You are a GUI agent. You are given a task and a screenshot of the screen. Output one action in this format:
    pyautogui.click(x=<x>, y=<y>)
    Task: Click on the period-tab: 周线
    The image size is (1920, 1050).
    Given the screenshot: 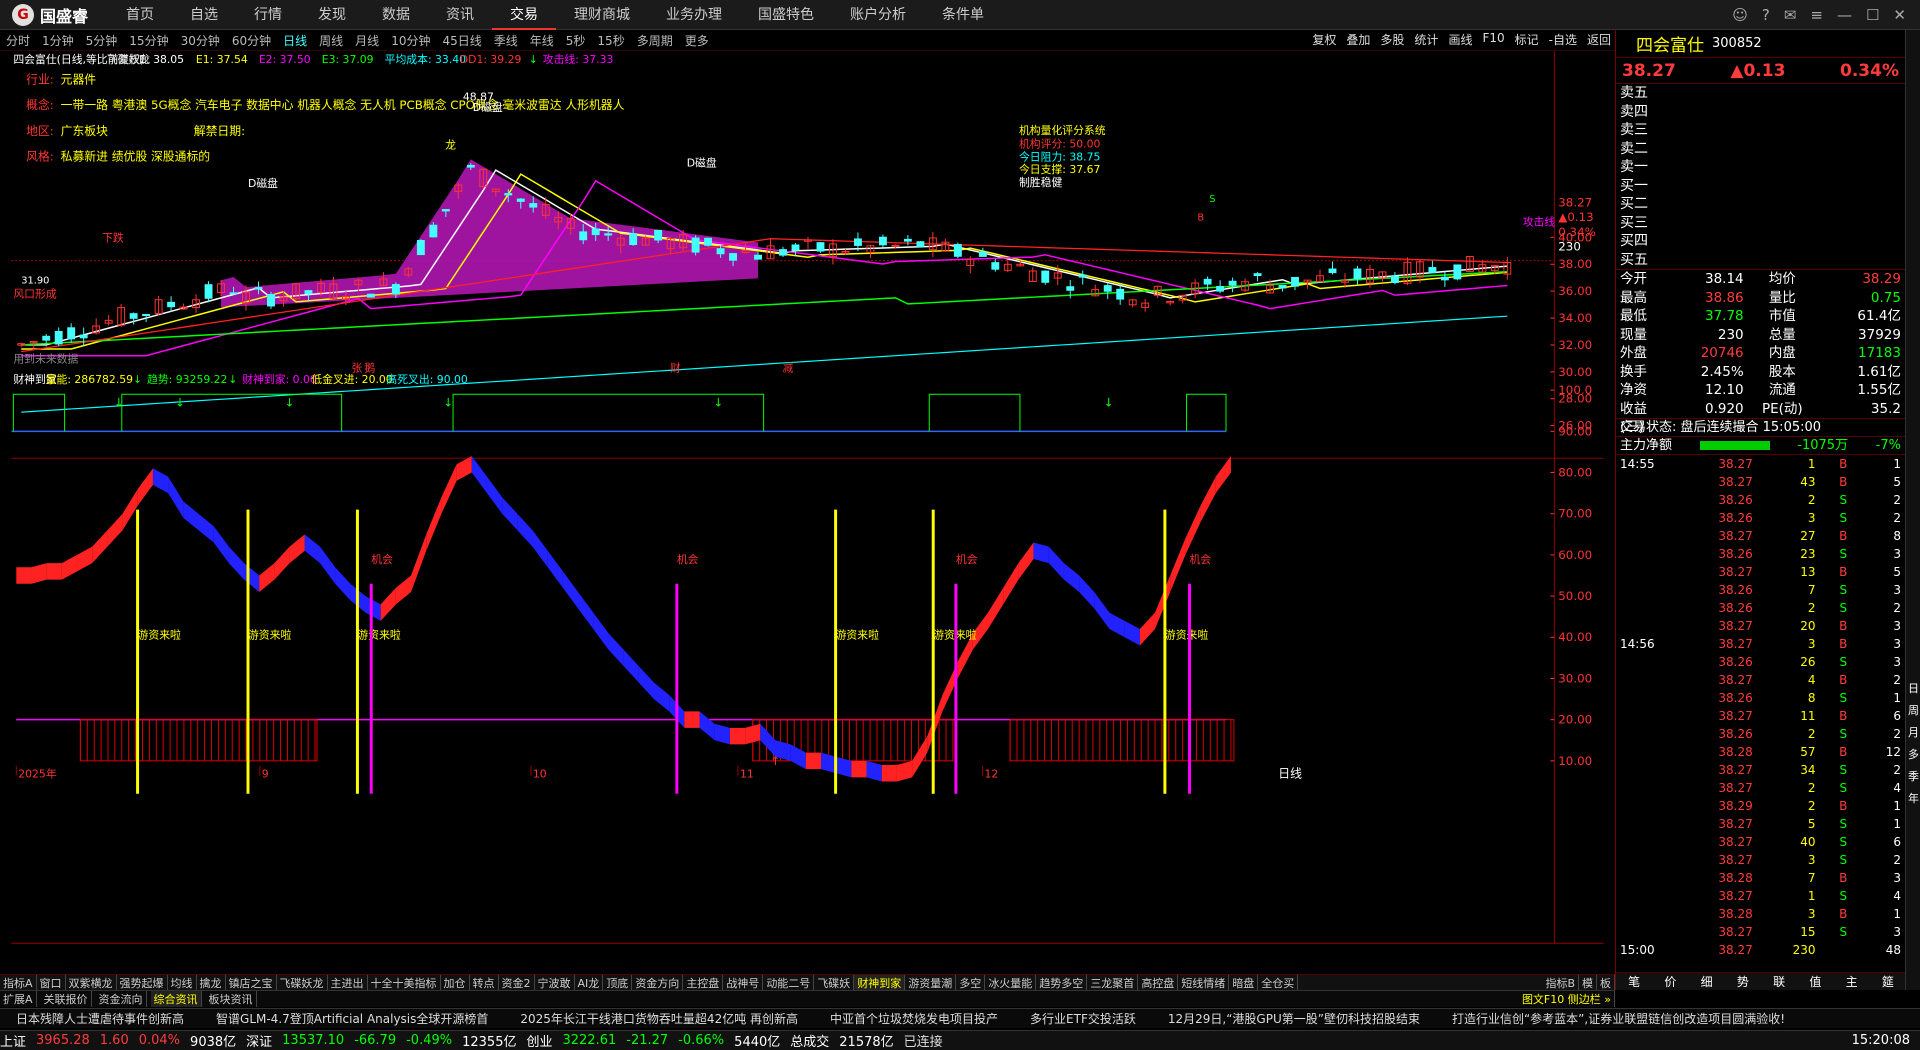 What is the action you would take?
    pyautogui.click(x=331, y=40)
    